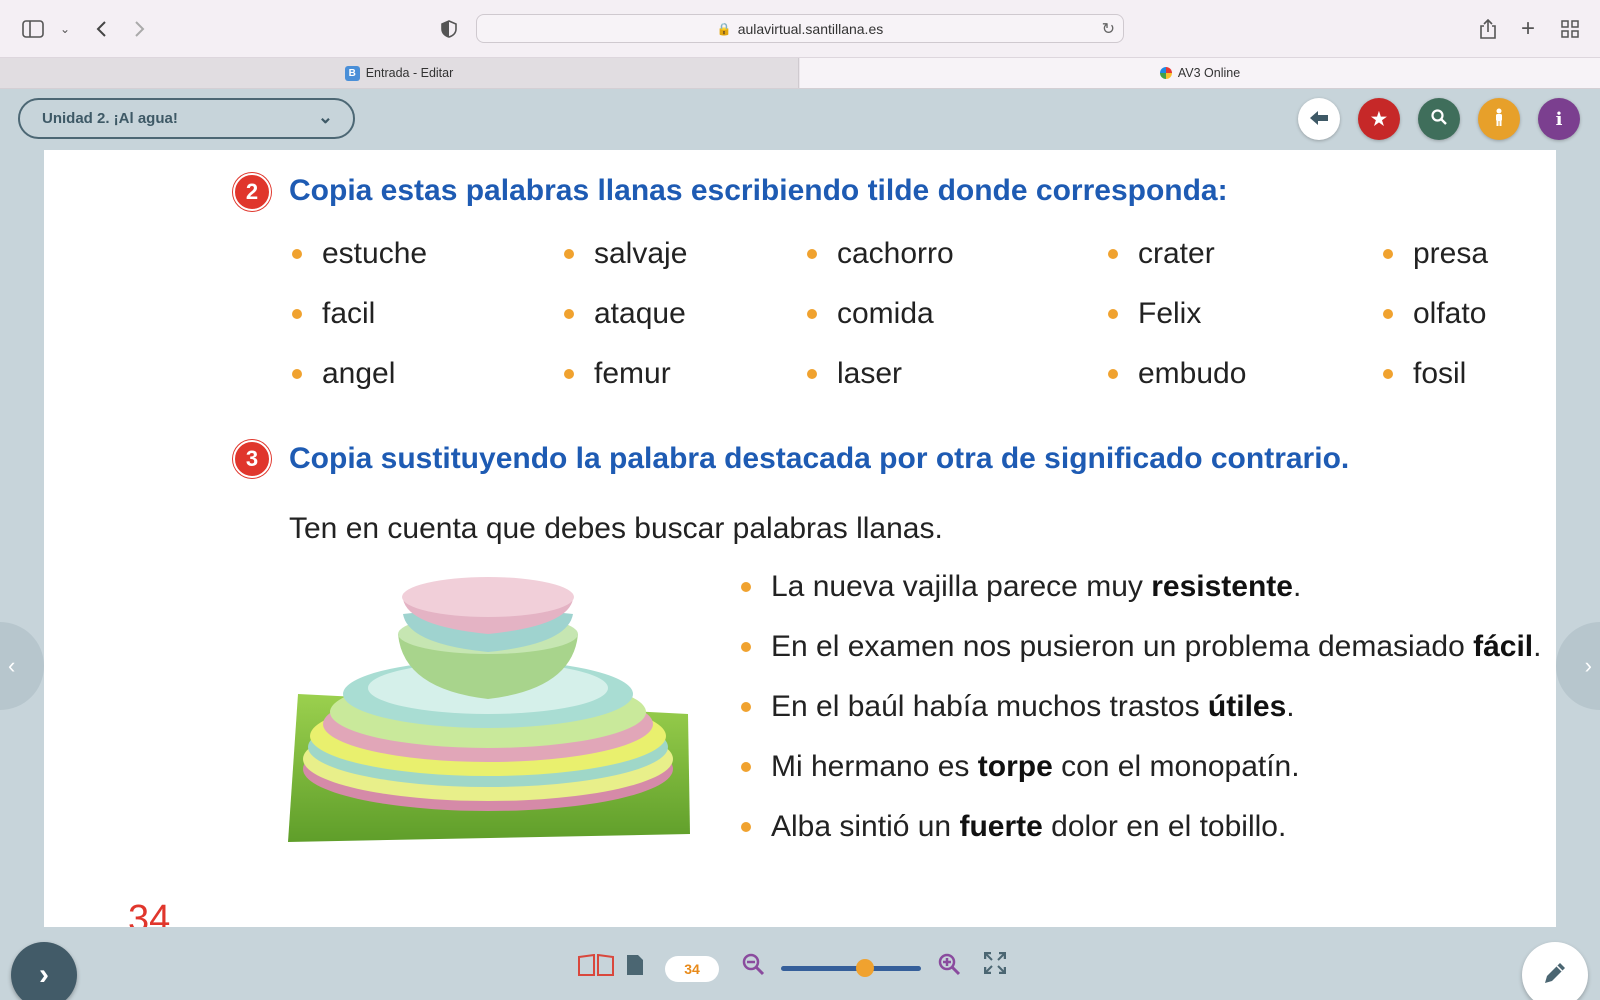 The image size is (1600, 1000). I want to click on person-icon, so click(1499, 119).